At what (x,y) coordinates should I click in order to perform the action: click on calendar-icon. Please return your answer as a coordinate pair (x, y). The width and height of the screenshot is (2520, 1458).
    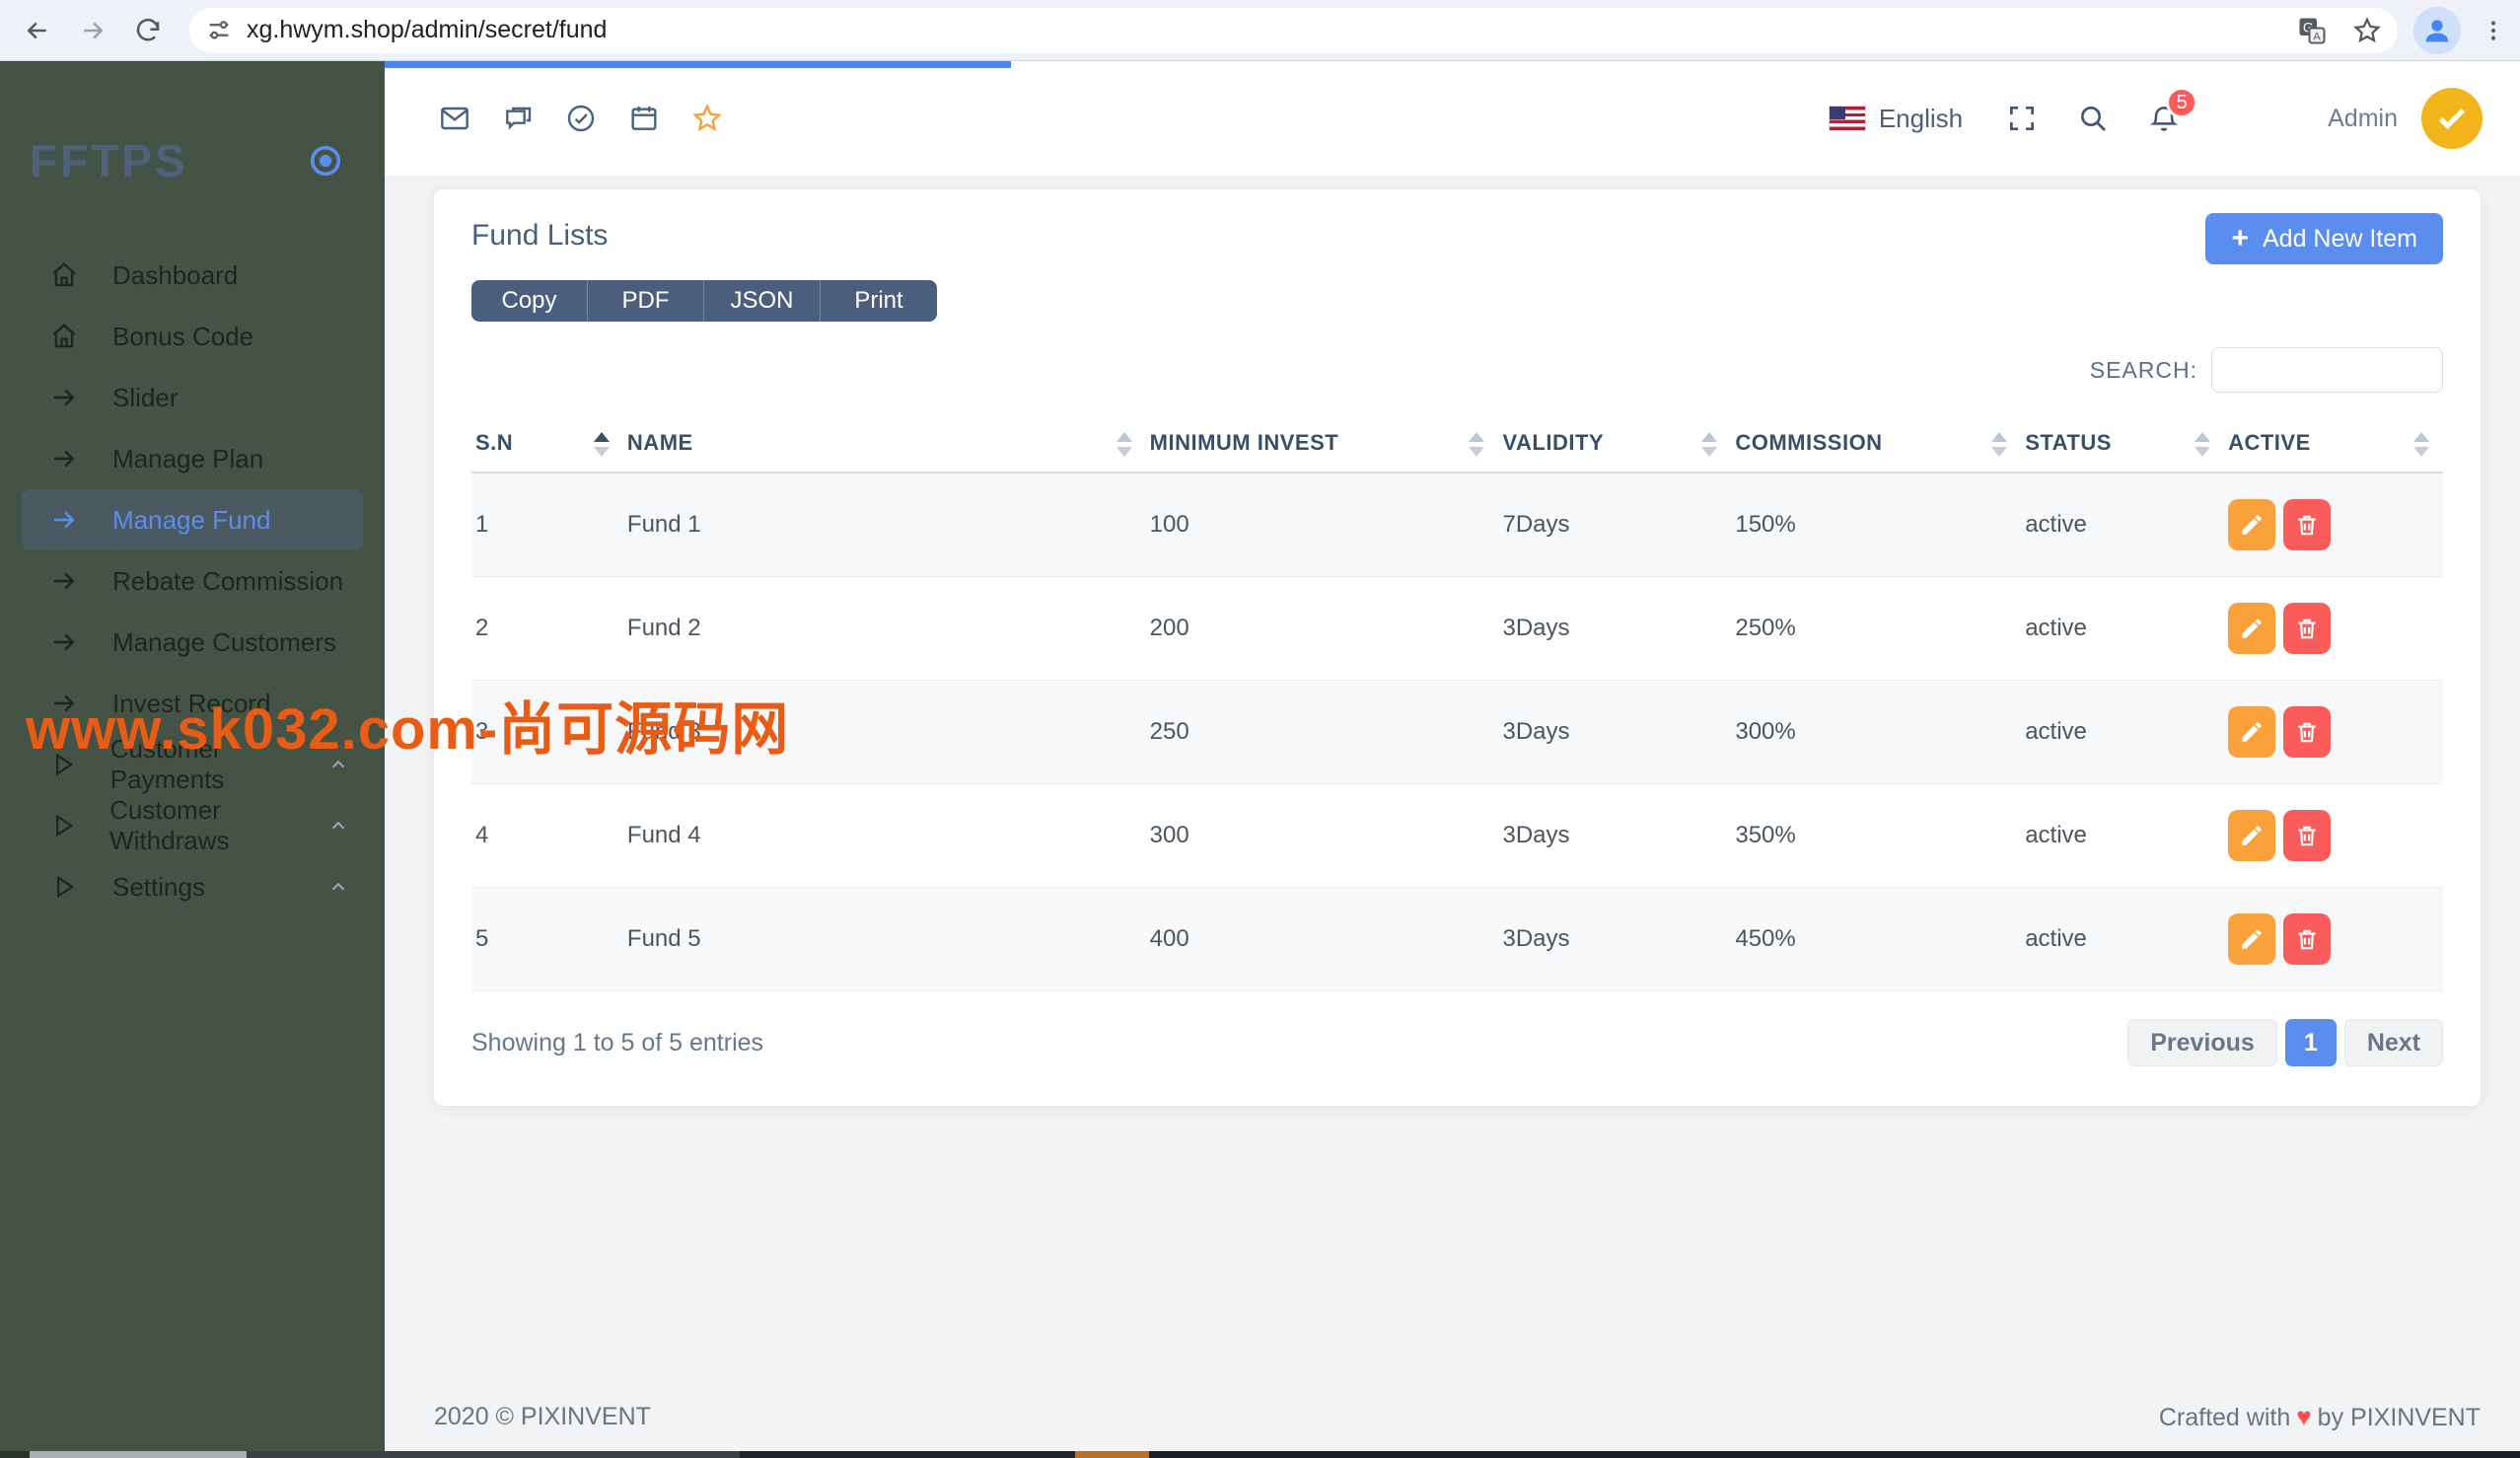
    Looking at the image, I should click on (644, 118).